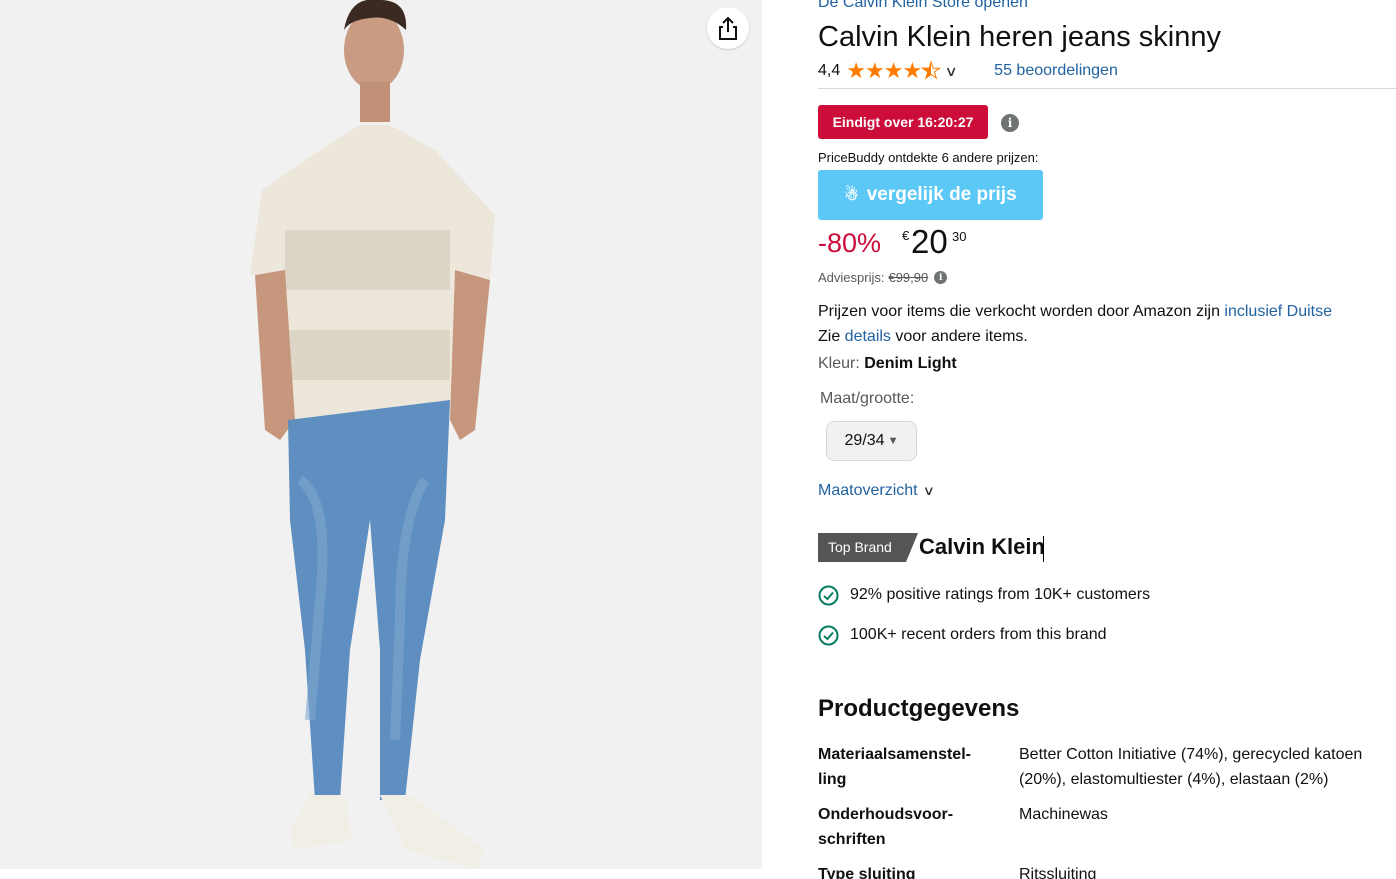  What do you see at coordinates (1019, 37) in the screenshot?
I see `product-title: Calvin Klein heren jeans skinny` at bounding box center [1019, 37].